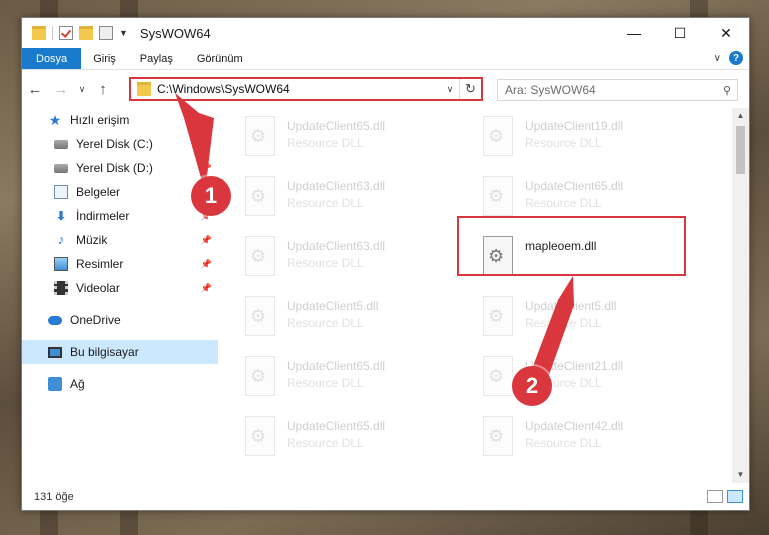 This screenshot has width=769, height=535. I want to click on sidebar-item-downloads: ⬇ İndirmeler 📌, so click(120, 216).